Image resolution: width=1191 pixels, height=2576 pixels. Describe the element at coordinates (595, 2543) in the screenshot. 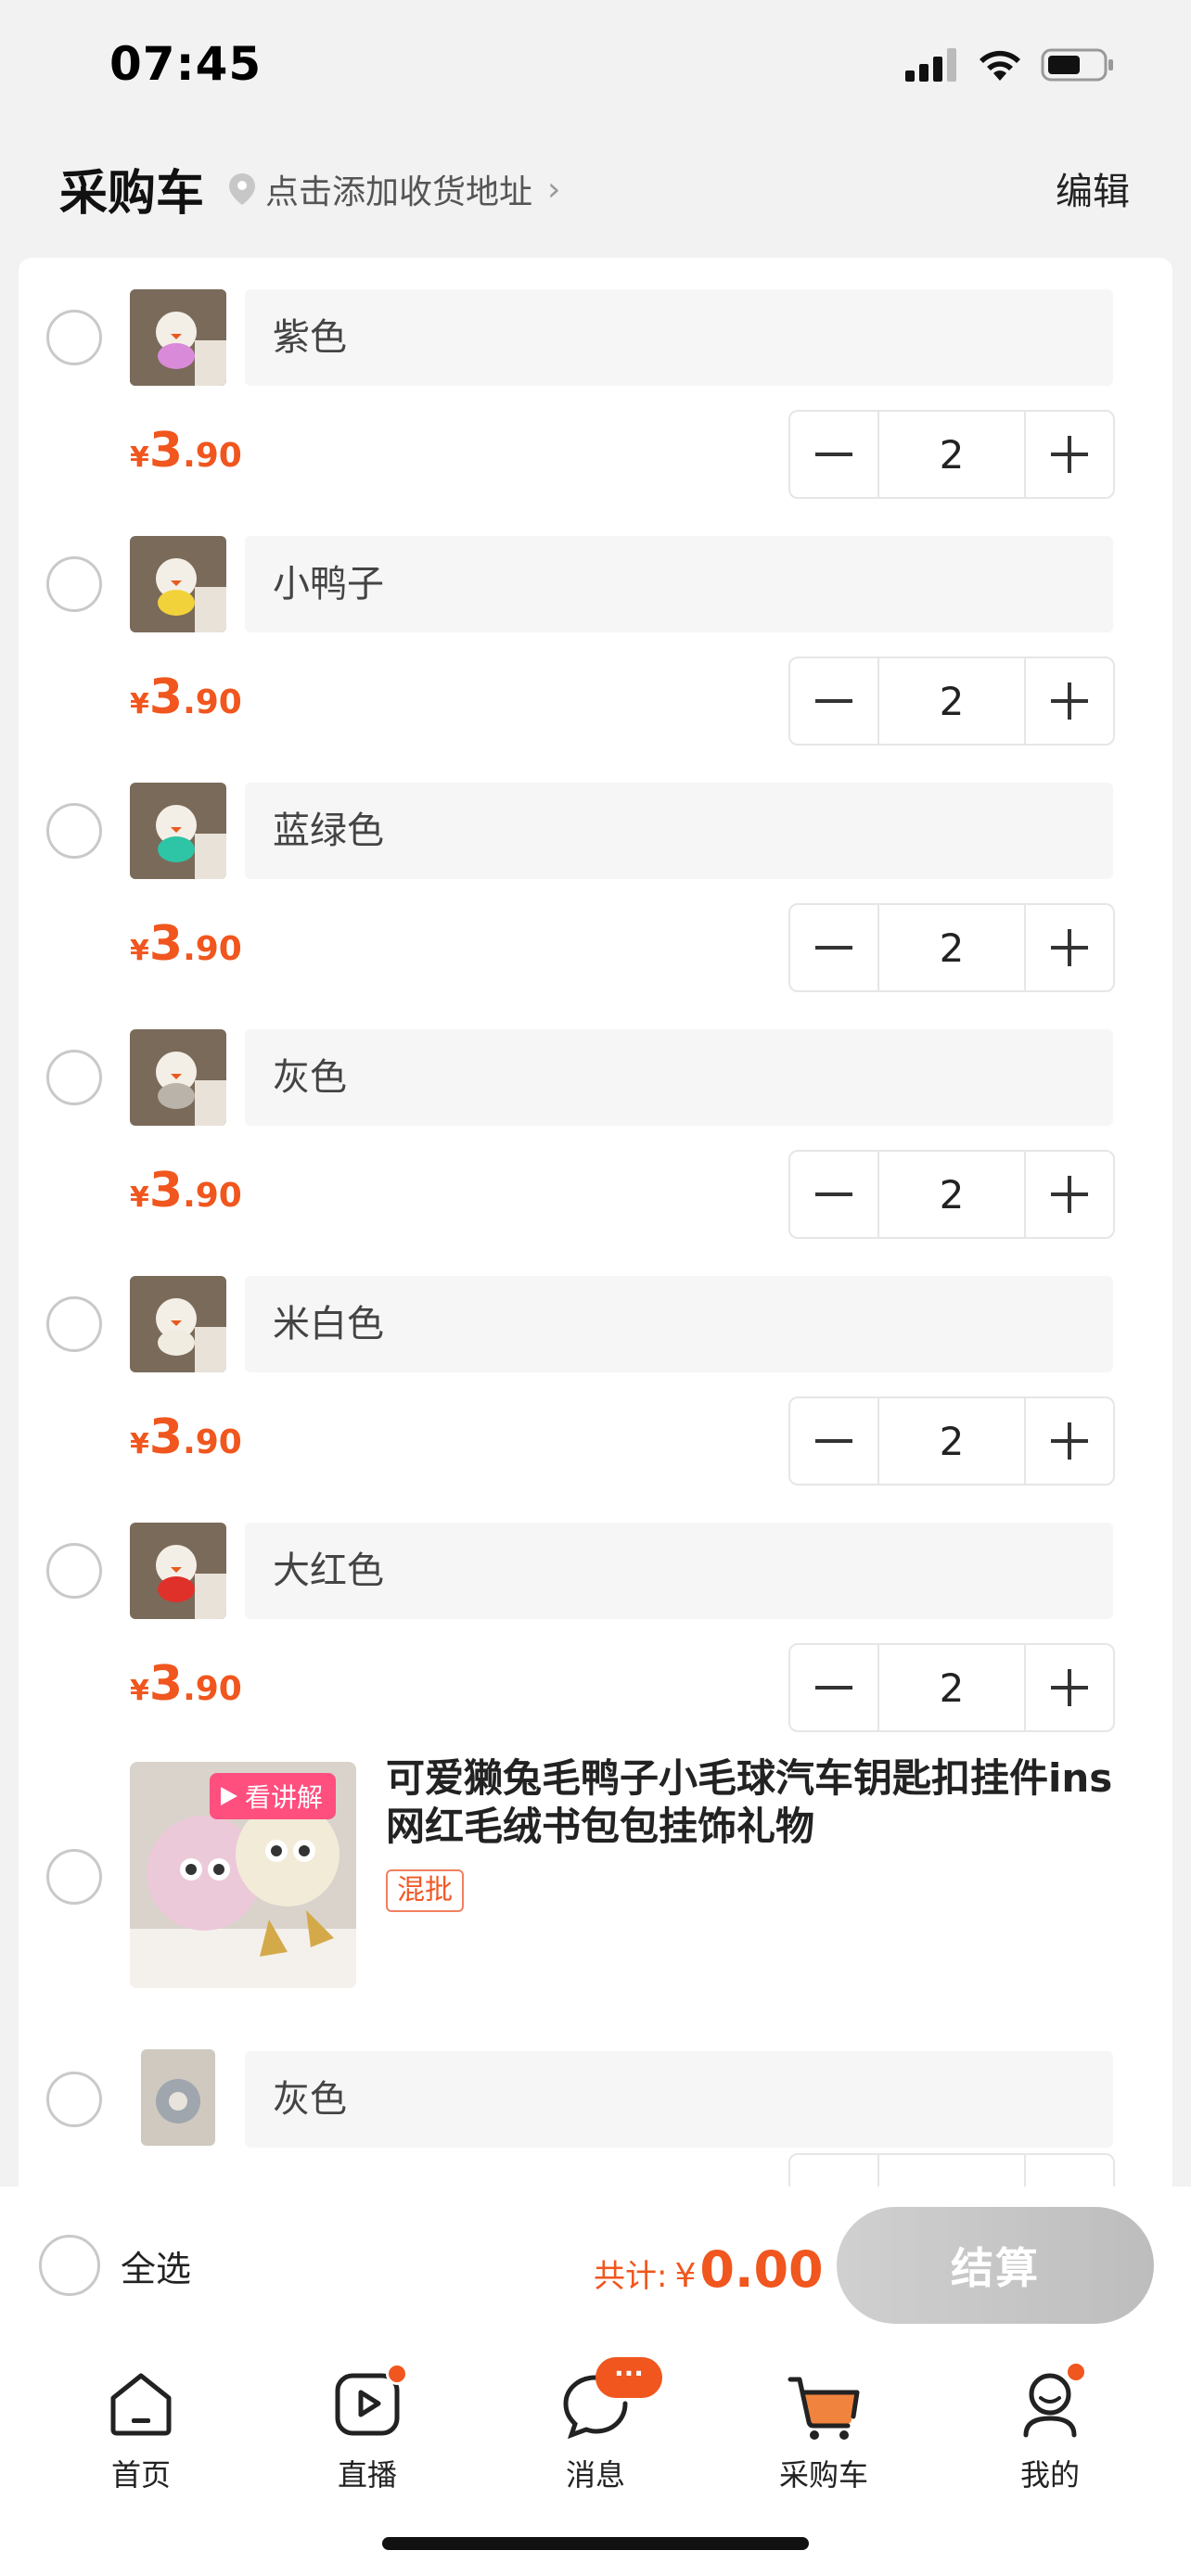

I see `home-indicator` at that location.